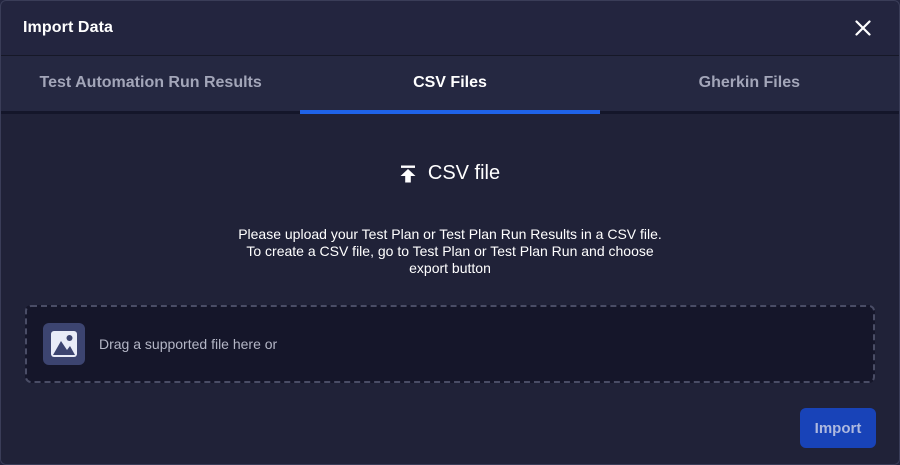 The width and height of the screenshot is (900, 465). Describe the element at coordinates (64, 344) in the screenshot. I see `image-icon` at that location.